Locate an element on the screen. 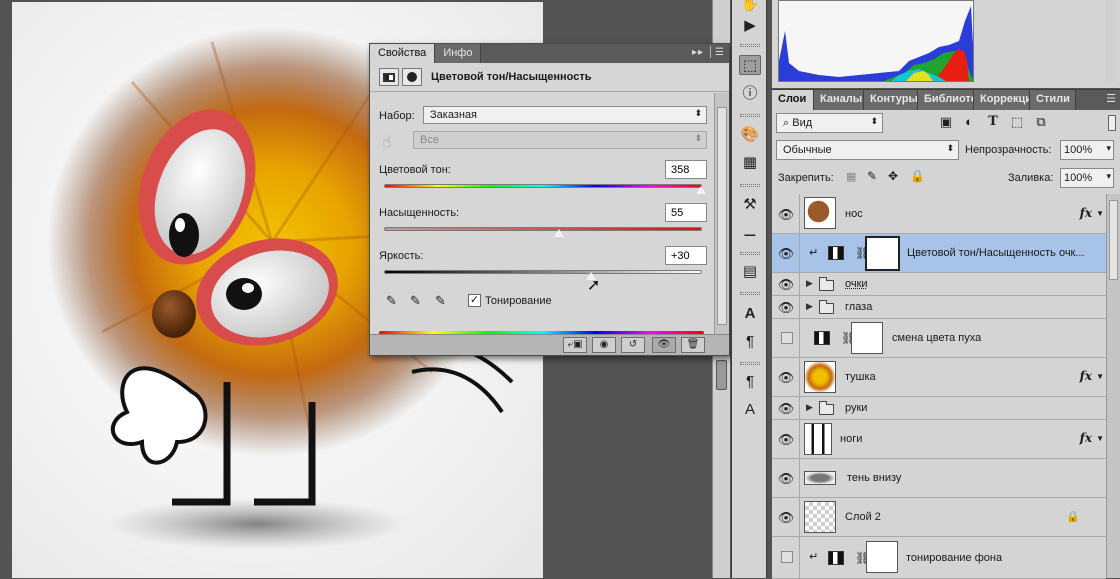 The height and width of the screenshot is (579, 1120). layer-row: 👁 ▶ очки is located at coordinates (939, 284).